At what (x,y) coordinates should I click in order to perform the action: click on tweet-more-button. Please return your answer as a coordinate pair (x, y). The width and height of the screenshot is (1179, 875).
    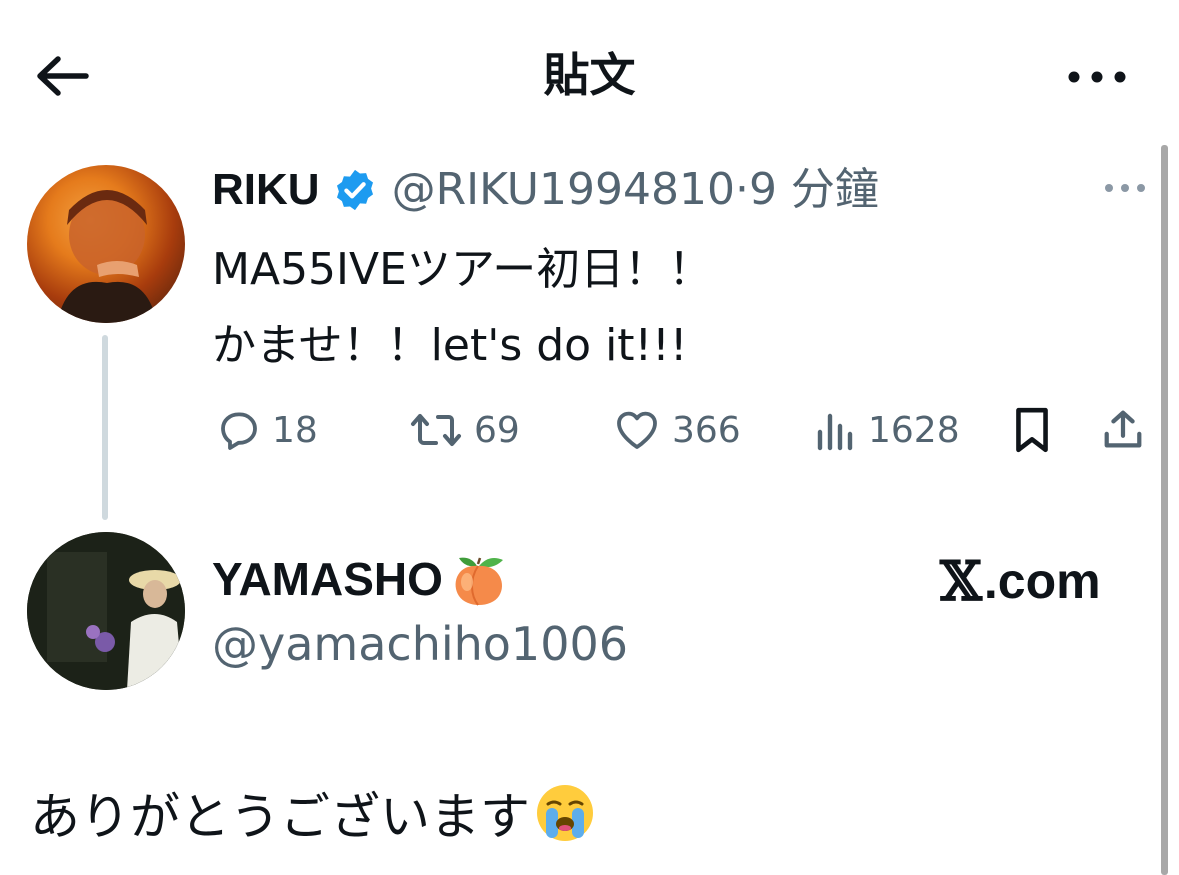
    Looking at the image, I should click on (1125, 188).